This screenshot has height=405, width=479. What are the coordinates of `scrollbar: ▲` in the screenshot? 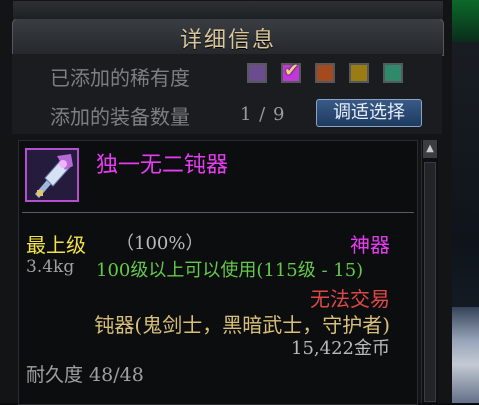 It's located at (429, 271).